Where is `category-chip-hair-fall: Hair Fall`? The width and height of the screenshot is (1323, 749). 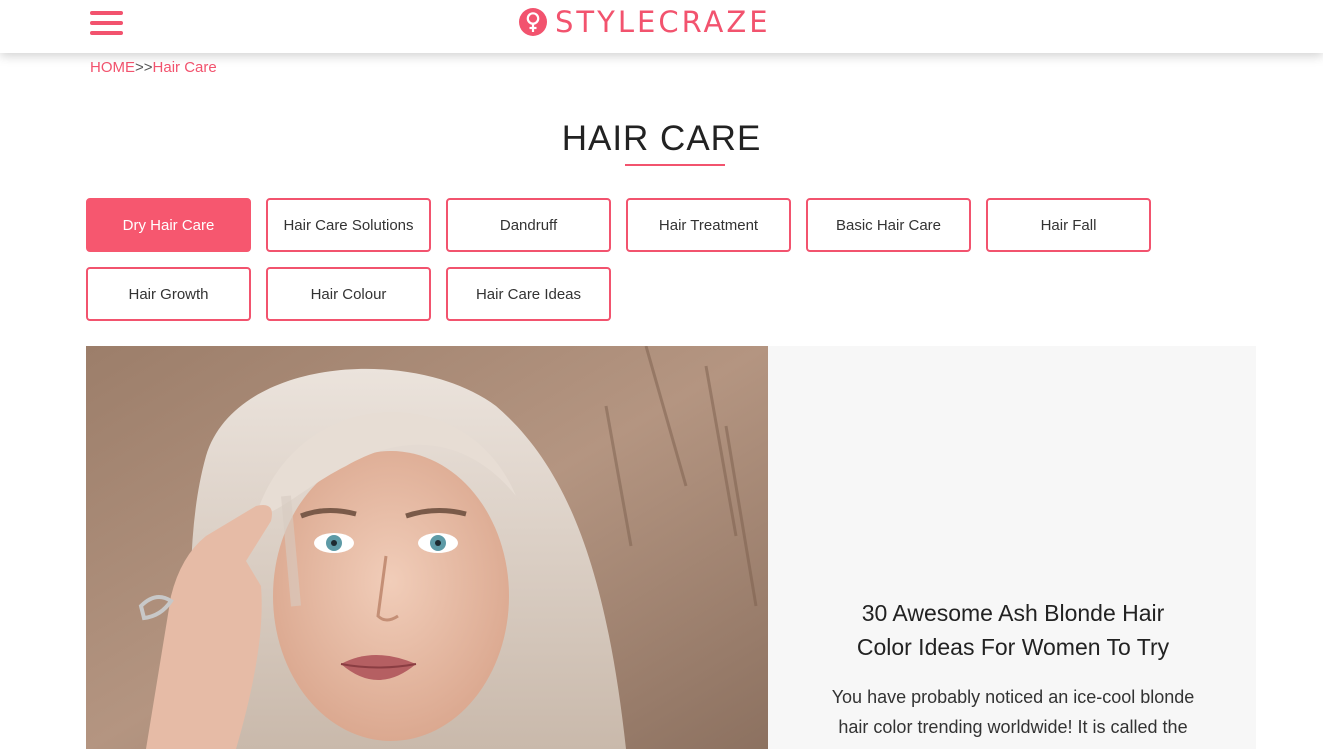
category-chip-hair-fall: Hair Fall is located at coordinates (1068, 225).